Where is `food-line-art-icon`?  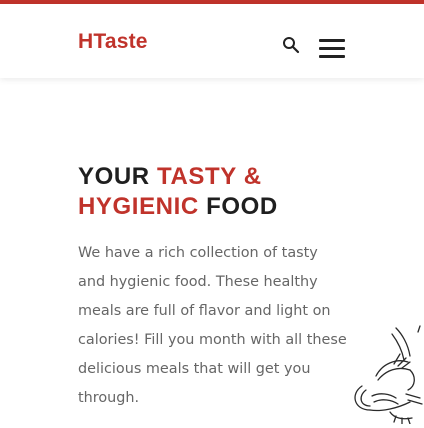 food-line-art-icon is located at coordinates (380, 374).